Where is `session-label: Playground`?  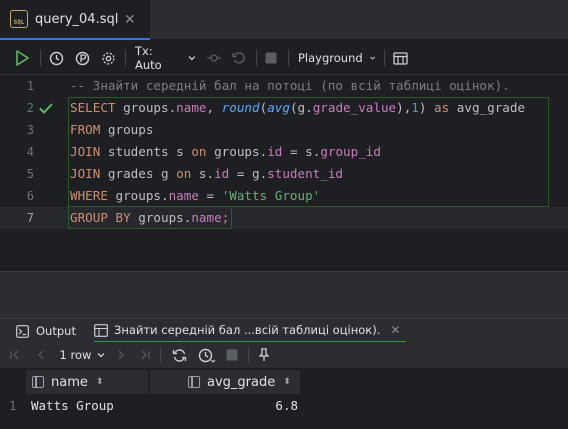 session-label: Playground is located at coordinates (330, 58).